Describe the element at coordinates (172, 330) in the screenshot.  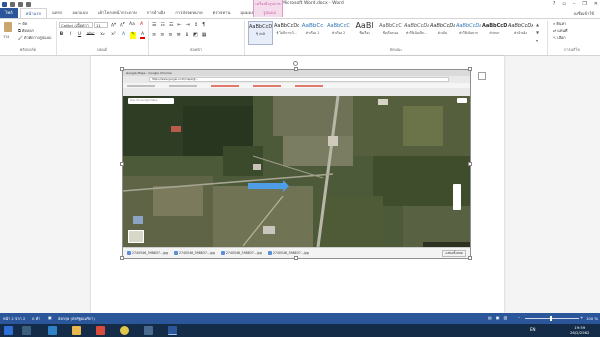
I see `word-taskbar-icon` at that location.